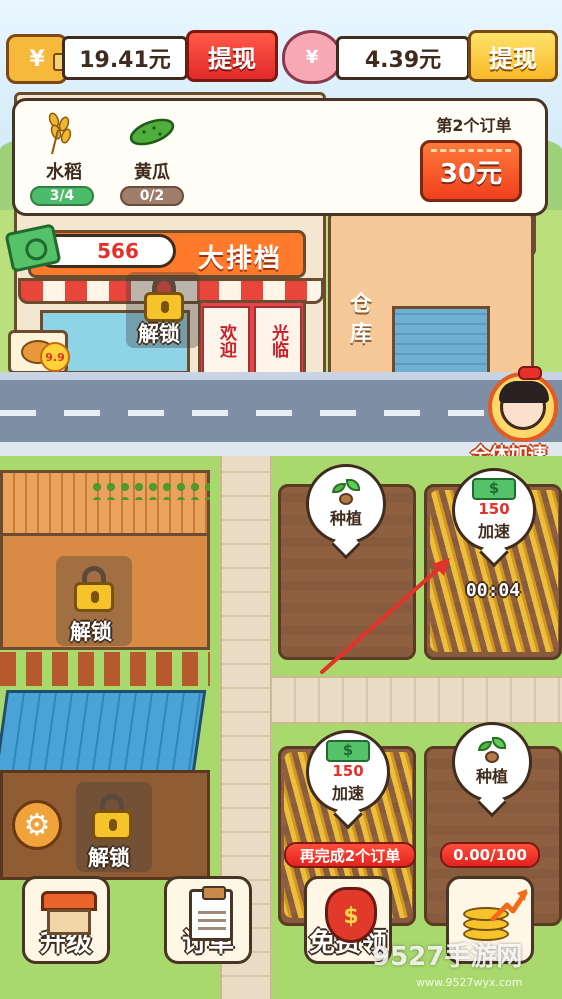 The height and width of the screenshot is (999, 562). I want to click on restaurant-door-left-text: 欢迎, so click(226, 341).